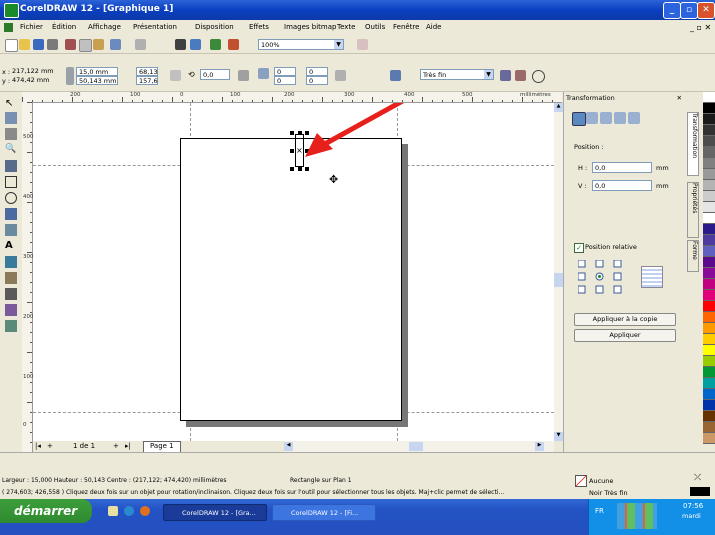 The image size is (715, 535). I want to click on document-icon, so click(8, 27).